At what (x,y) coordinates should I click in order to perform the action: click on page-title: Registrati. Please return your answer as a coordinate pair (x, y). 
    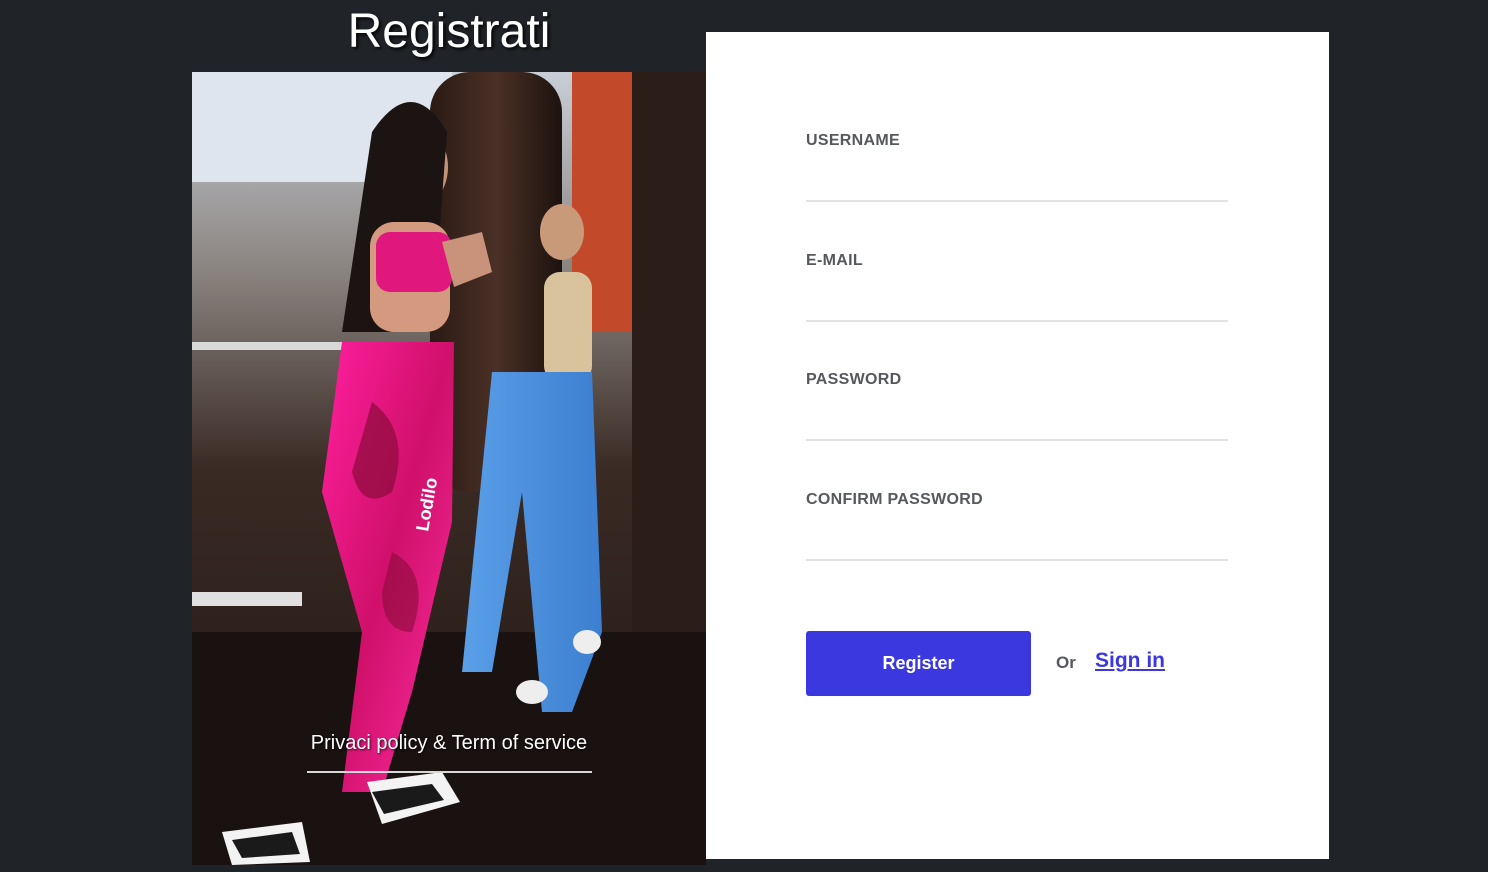
    Looking at the image, I should click on (449, 31).